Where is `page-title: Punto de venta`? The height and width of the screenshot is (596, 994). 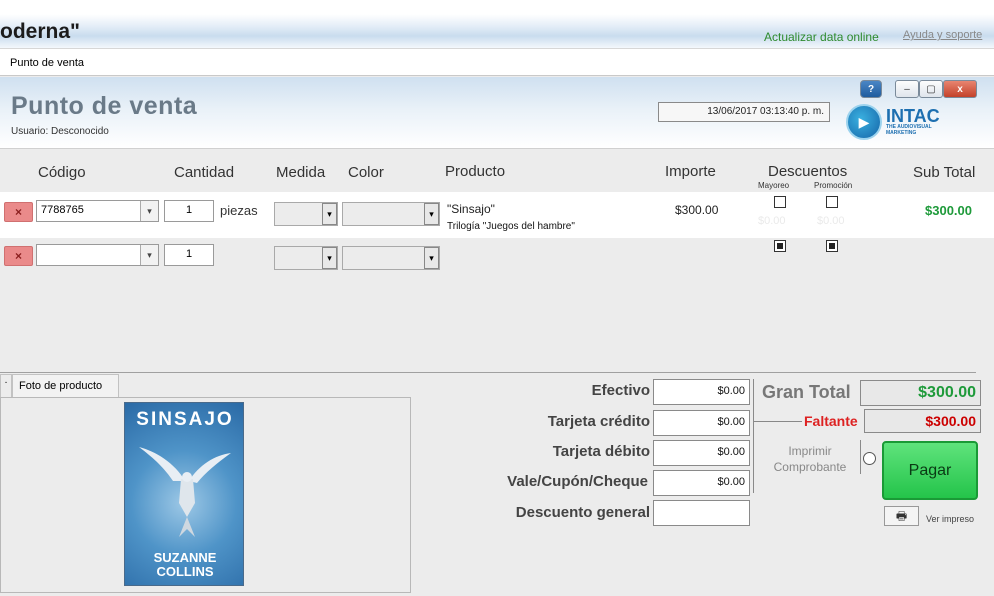
page-title: Punto de venta is located at coordinates (104, 106).